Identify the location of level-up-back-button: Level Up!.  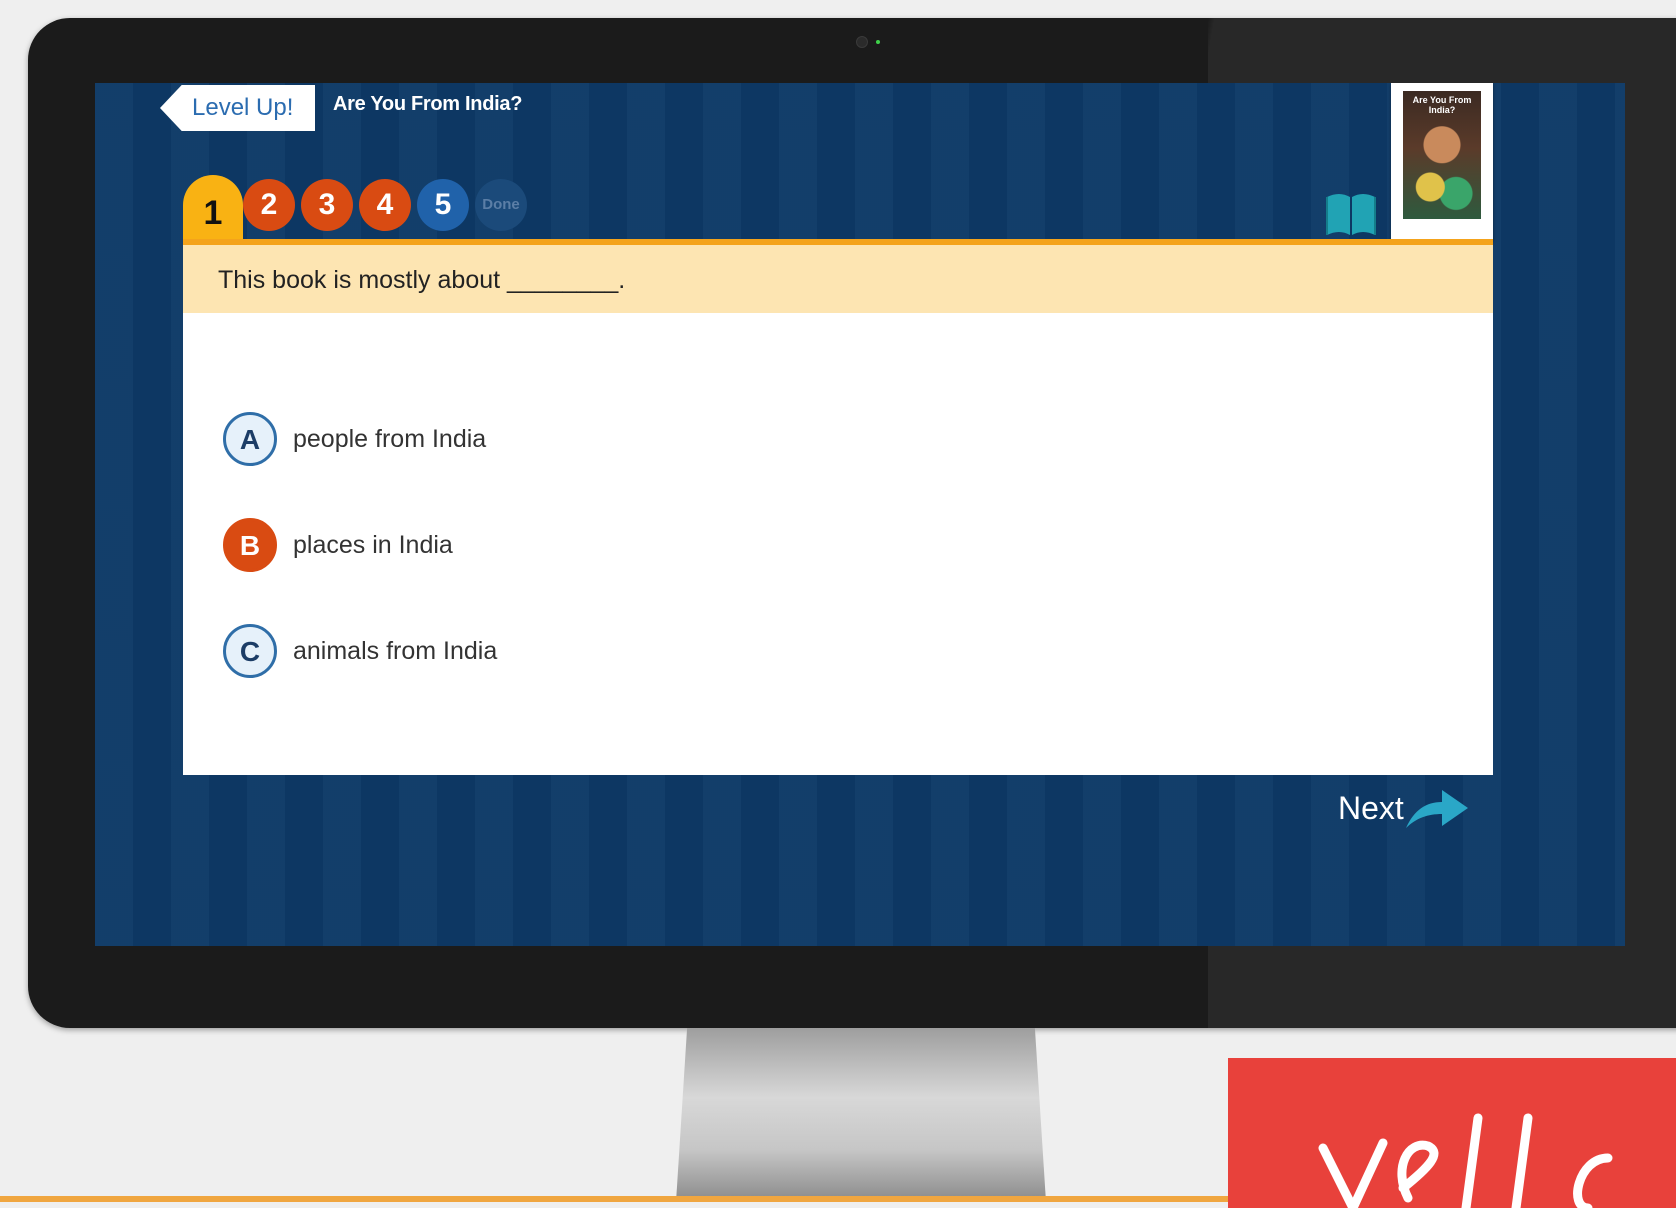
(237, 108).